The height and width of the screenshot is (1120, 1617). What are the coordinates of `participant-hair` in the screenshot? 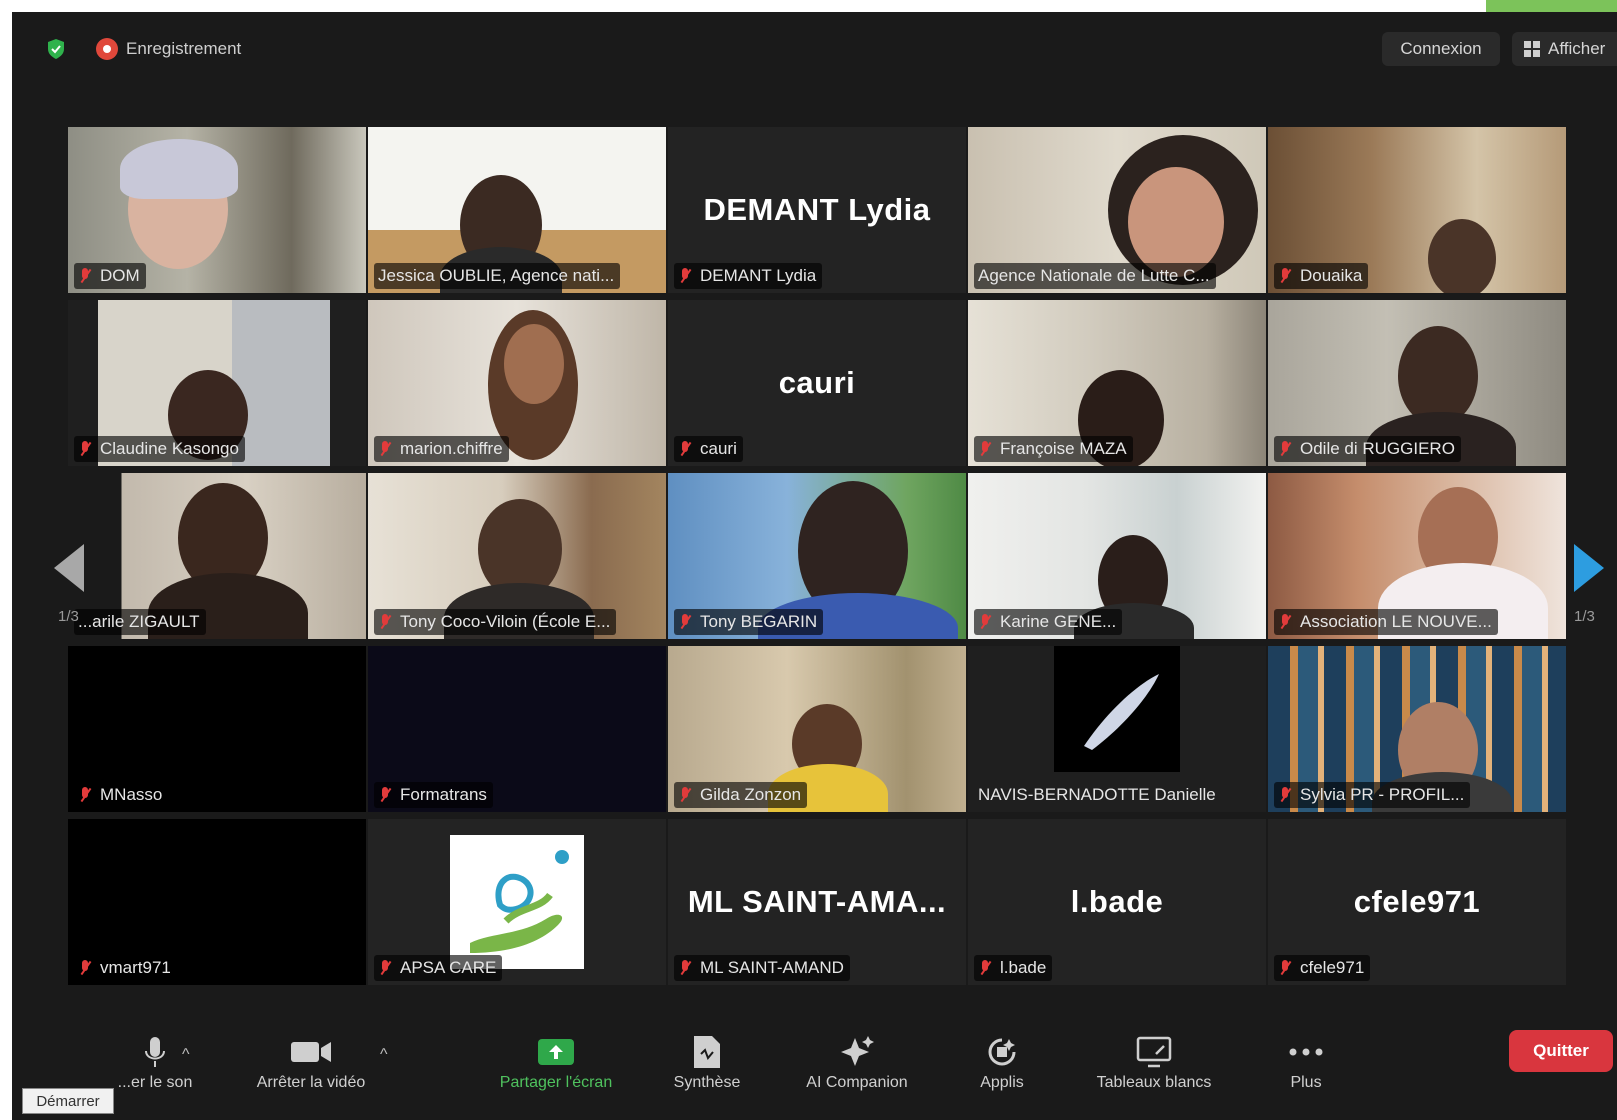 It's located at (179, 169).